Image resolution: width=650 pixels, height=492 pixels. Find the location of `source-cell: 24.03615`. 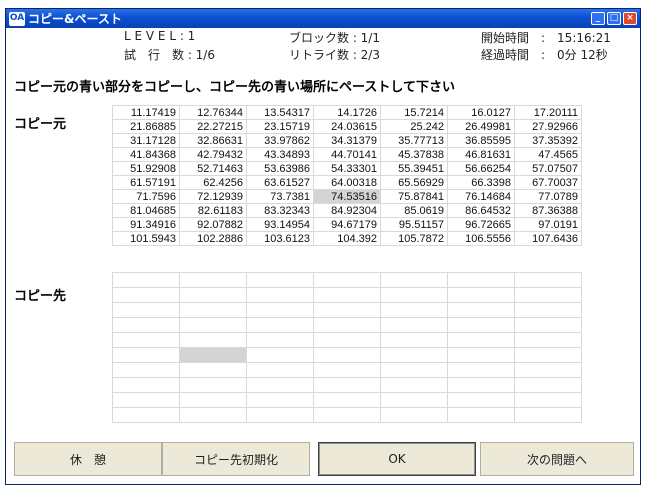

source-cell: 24.03615 is located at coordinates (347, 126).